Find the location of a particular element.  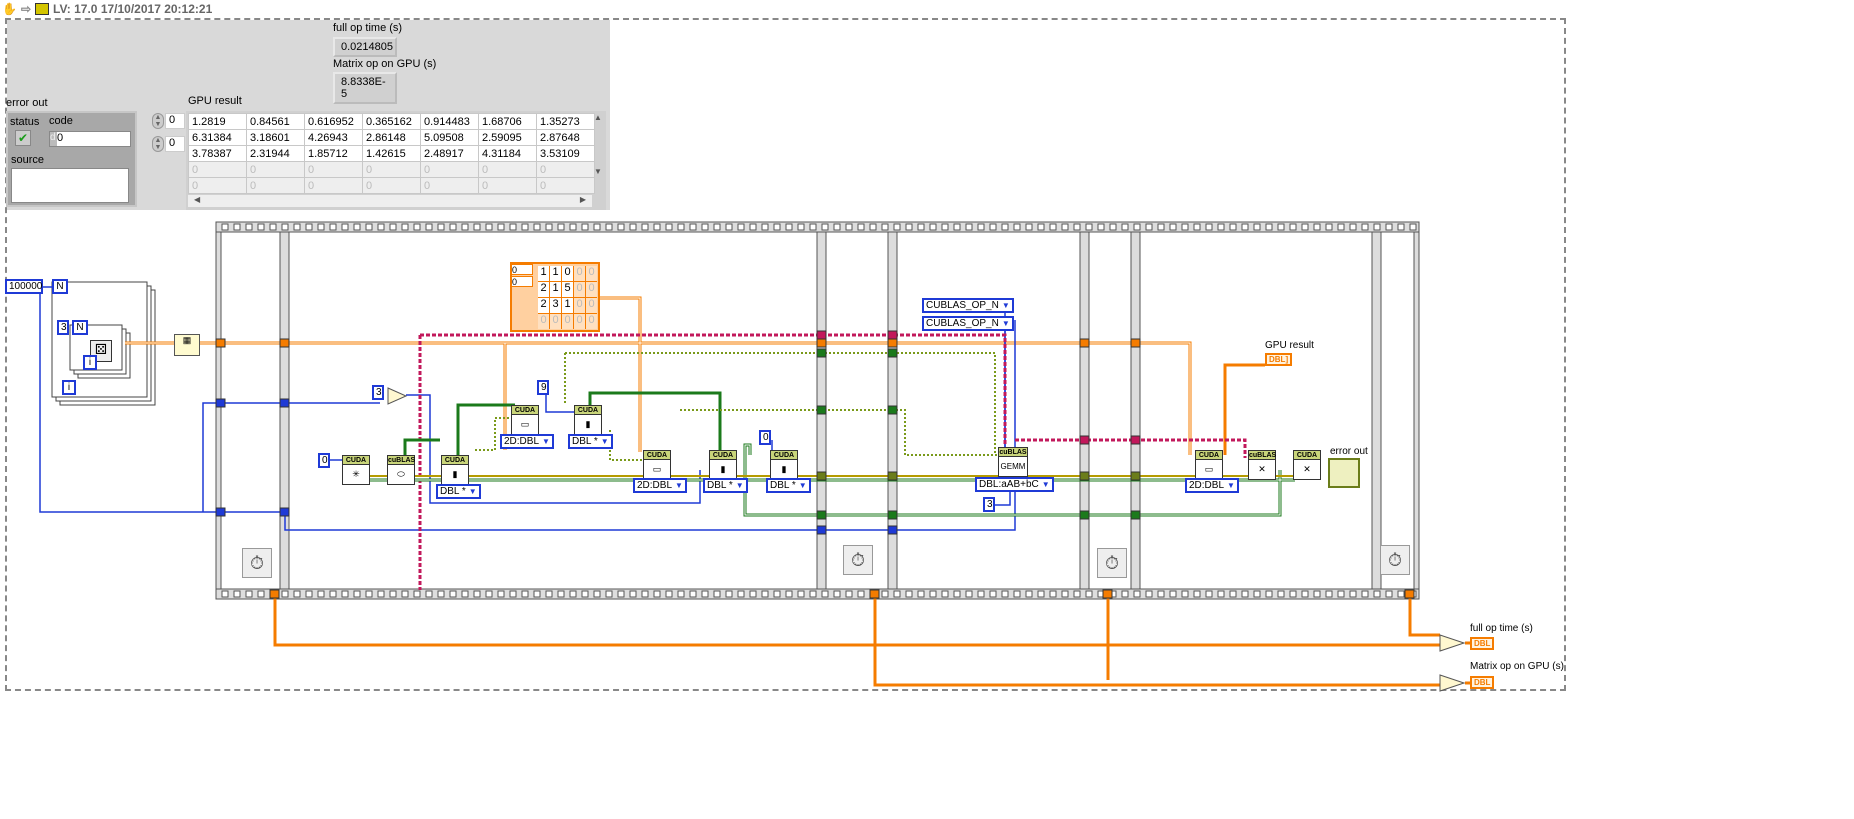

cublas-init-node: cuBLAS ⬭ is located at coordinates (401, 470).